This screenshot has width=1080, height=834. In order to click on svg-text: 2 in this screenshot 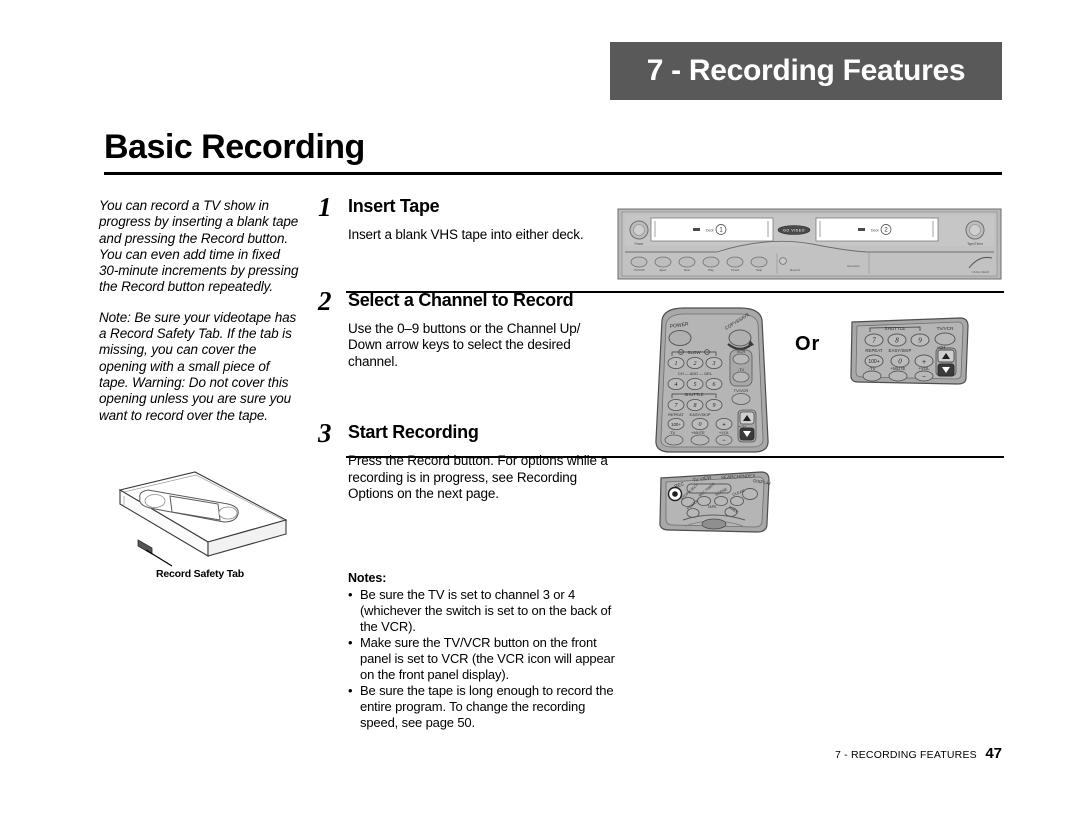, I will do `click(695, 364)`.